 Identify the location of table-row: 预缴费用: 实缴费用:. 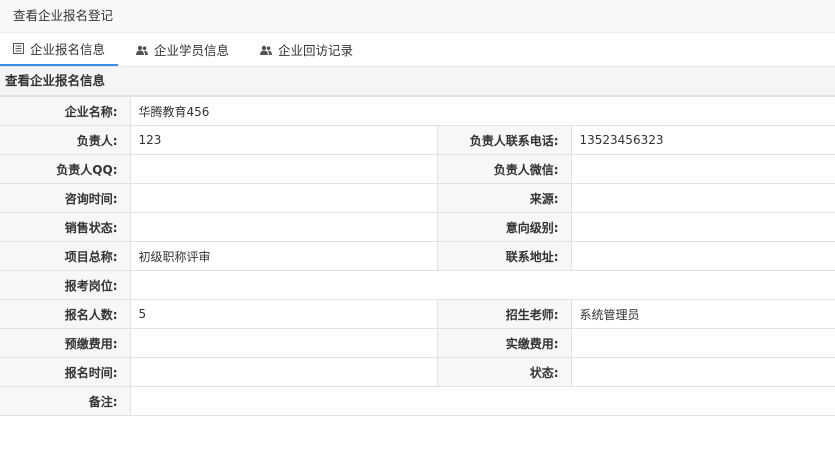
(417, 343).